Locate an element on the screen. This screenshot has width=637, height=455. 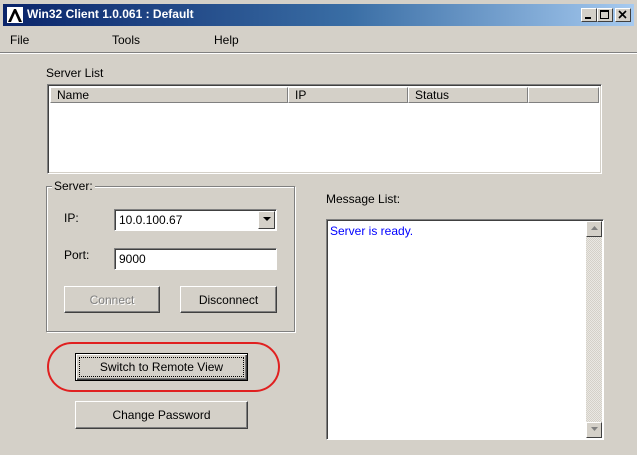
column-header-status: Status is located at coordinates (468, 95).